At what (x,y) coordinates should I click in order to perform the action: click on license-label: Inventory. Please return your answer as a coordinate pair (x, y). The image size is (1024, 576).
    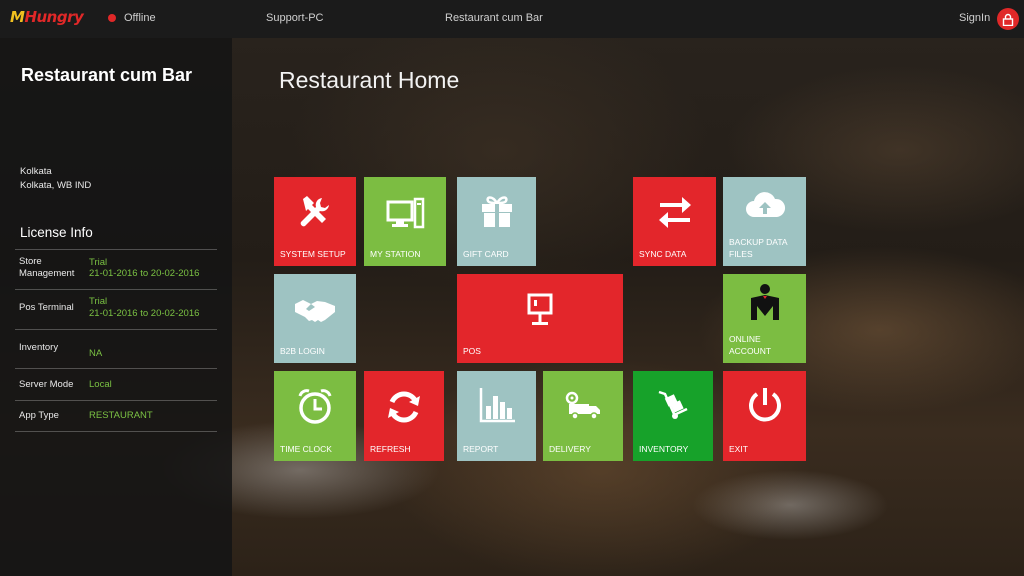
    Looking at the image, I should click on (39, 347).